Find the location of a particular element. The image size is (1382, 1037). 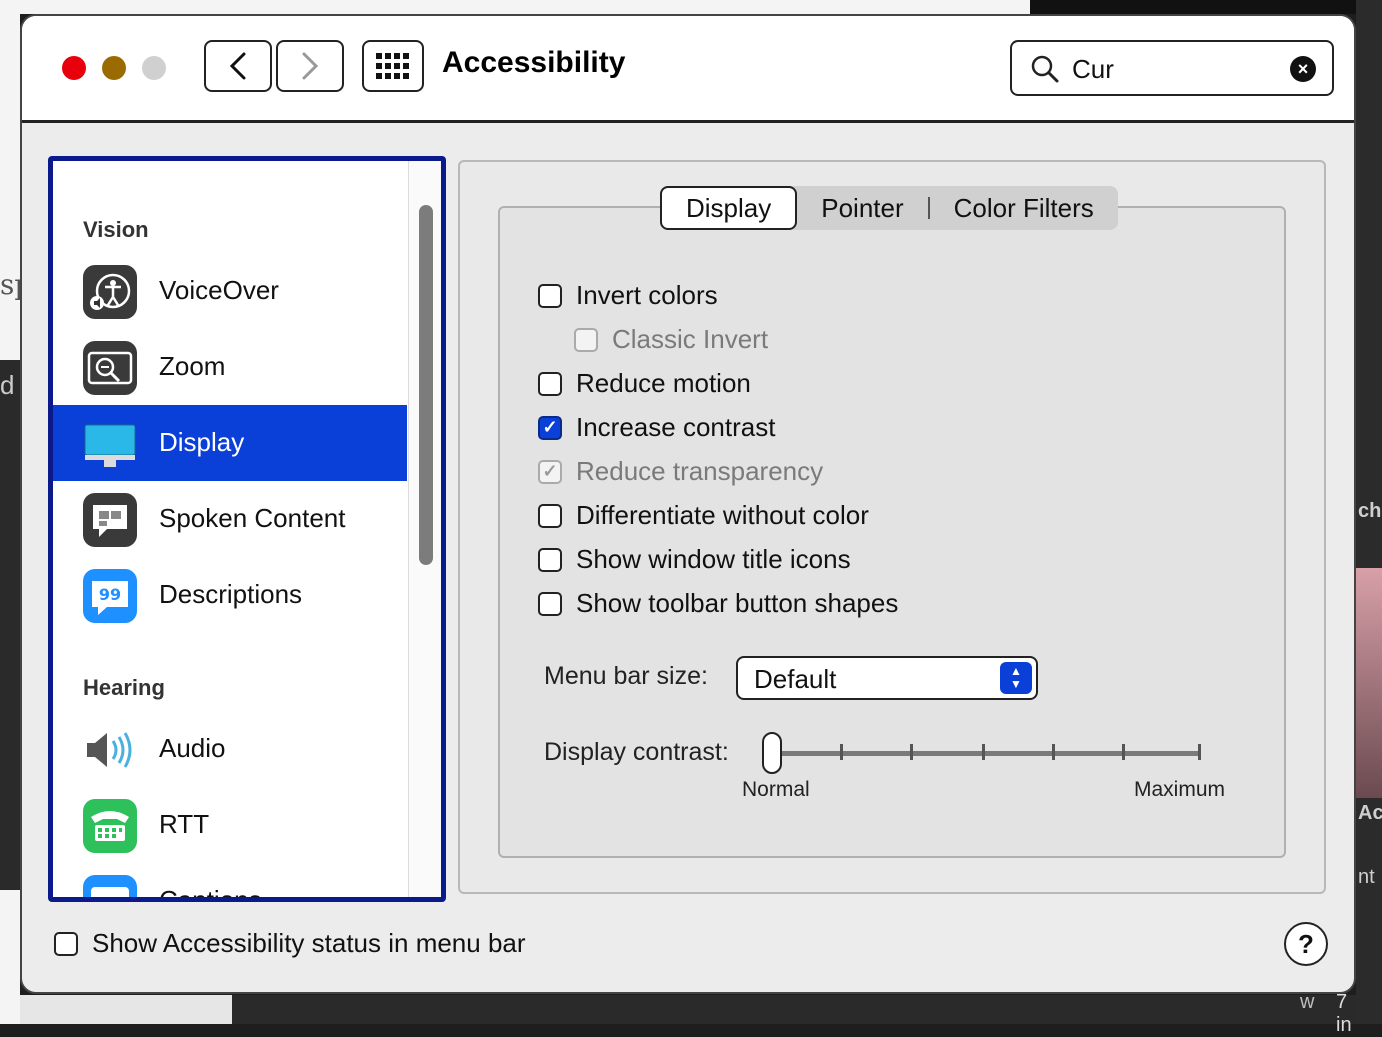

up-down-chevron-icon: ▲ ▼ is located at coordinates (1016, 678).